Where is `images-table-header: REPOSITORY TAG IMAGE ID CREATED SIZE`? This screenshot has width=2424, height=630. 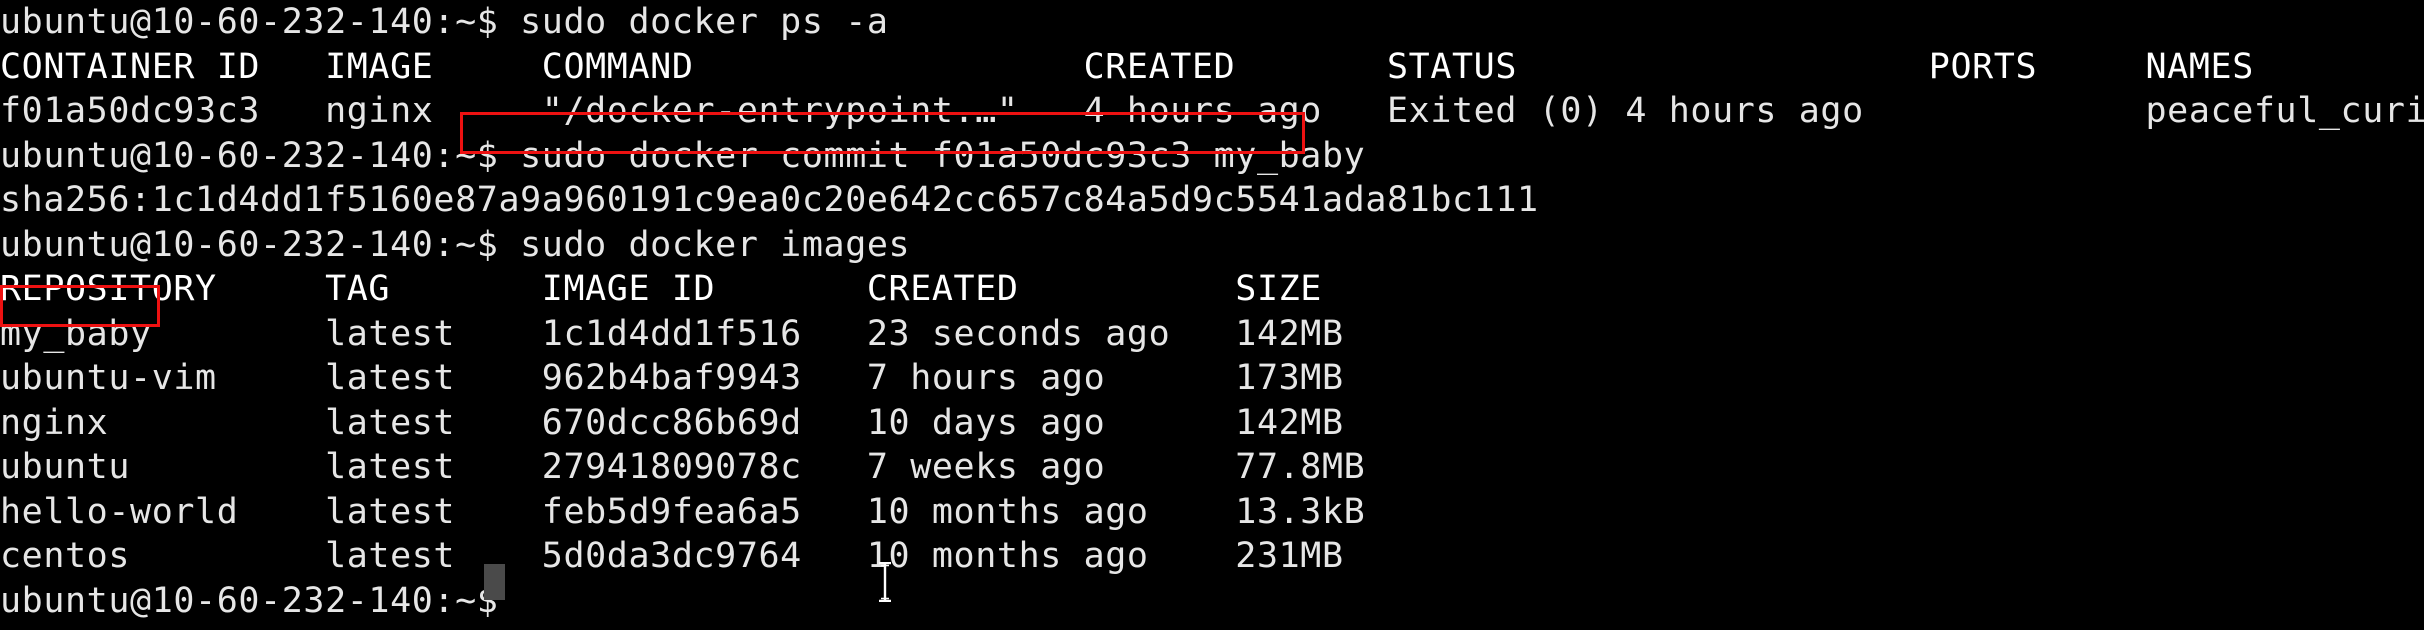
images-table-header: REPOSITORY TAG IMAGE ID CREATED SIZE is located at coordinates (661, 289).